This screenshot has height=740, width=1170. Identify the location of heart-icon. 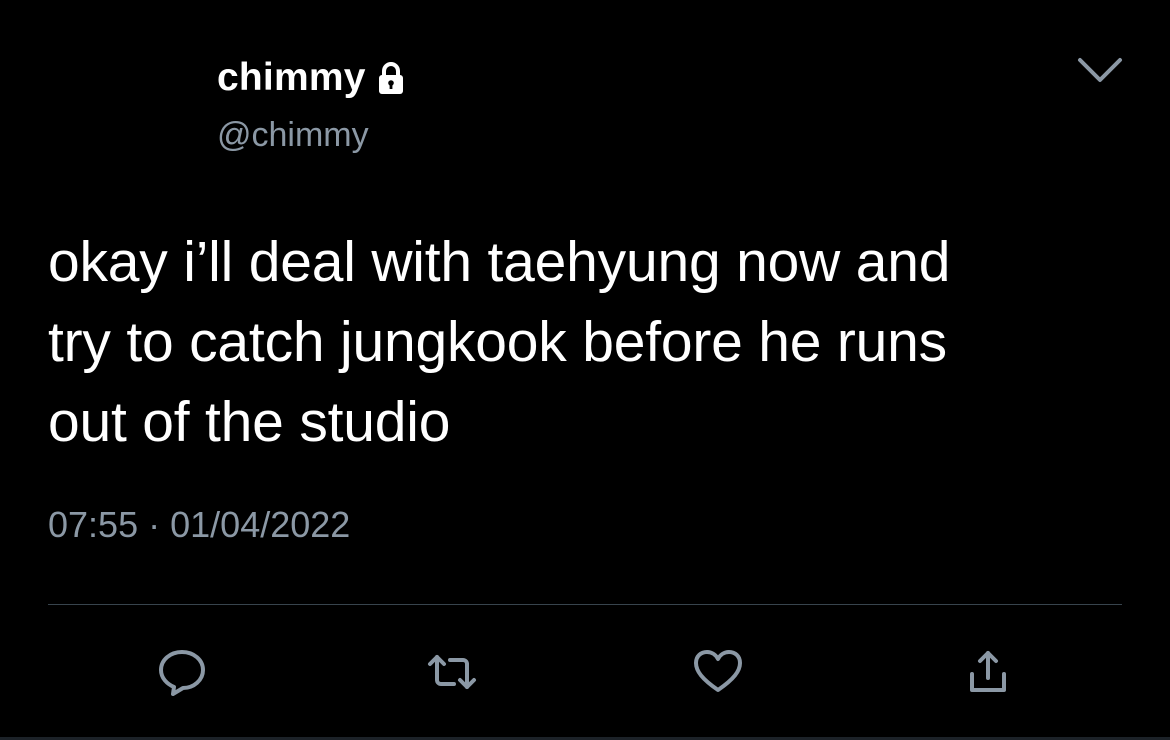
(718, 671).